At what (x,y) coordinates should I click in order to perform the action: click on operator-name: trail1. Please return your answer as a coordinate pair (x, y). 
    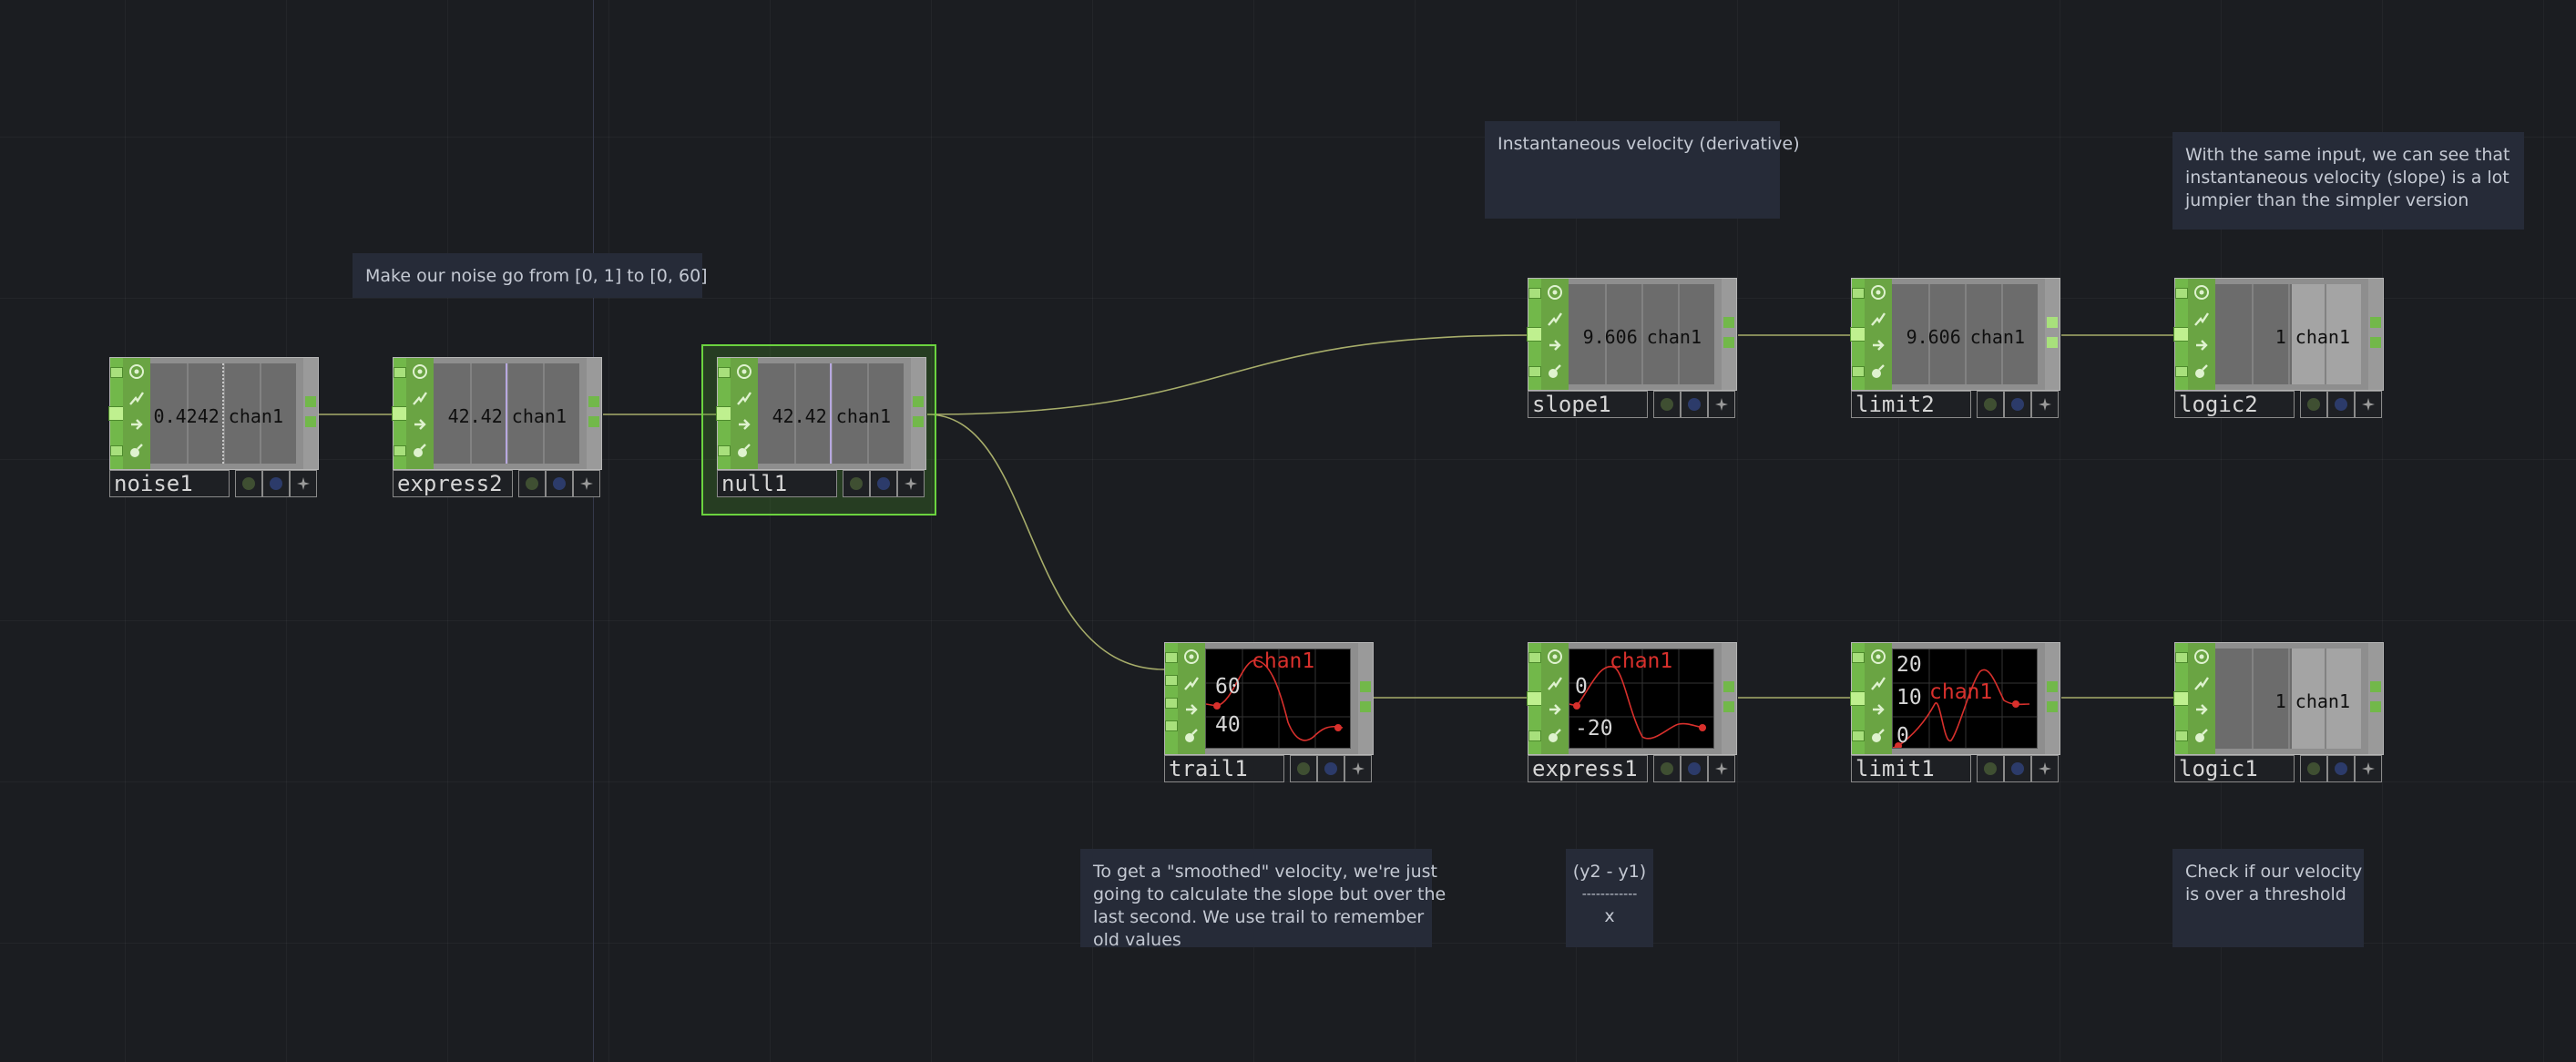
    Looking at the image, I should click on (1224, 768).